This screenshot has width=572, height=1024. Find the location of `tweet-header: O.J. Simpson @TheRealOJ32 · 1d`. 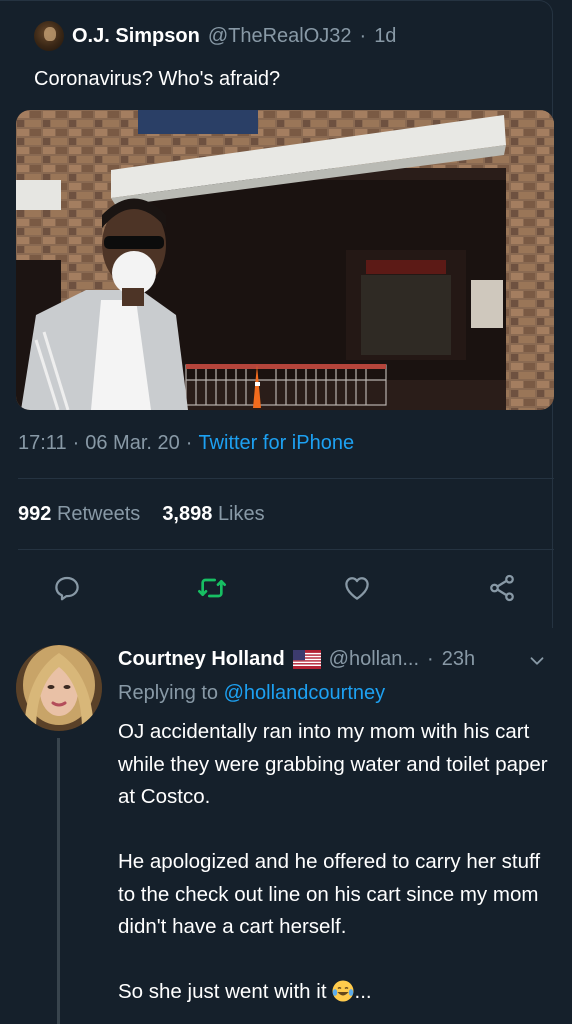

tweet-header: O.J. Simpson @TheRealOJ32 · 1d is located at coordinates (215, 36).